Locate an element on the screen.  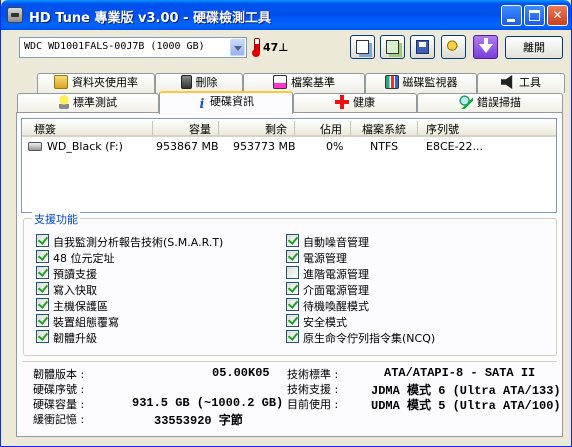
bulb-icon is located at coordinates (64, 102).